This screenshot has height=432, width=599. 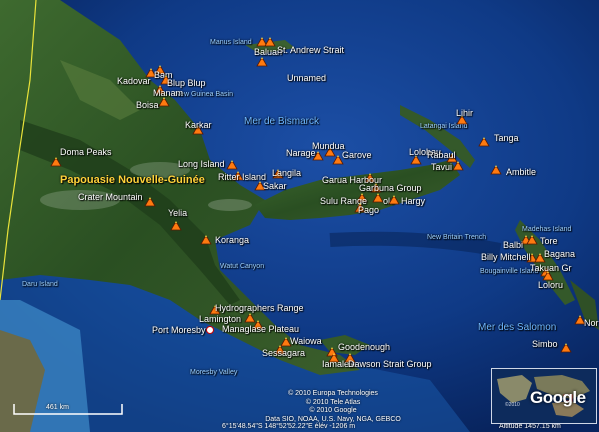 What do you see at coordinates (591, 323) in the screenshot?
I see `volcano-label-nor: Nor` at bounding box center [591, 323].